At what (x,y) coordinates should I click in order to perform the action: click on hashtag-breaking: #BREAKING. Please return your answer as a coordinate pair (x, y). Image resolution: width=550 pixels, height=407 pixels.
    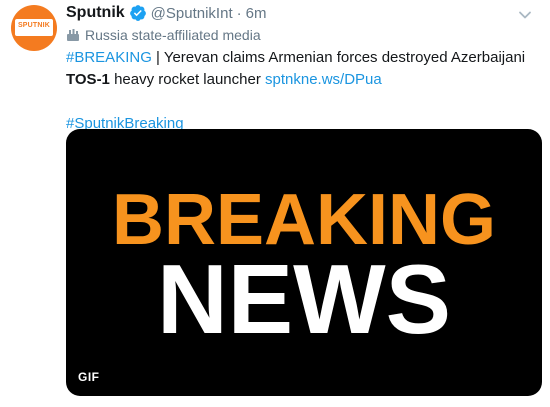
    Looking at the image, I should click on (109, 57).